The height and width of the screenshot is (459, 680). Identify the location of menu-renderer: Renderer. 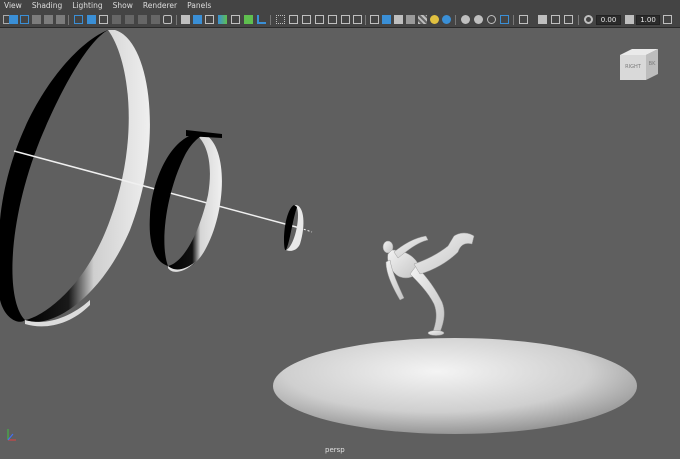
(160, 6).